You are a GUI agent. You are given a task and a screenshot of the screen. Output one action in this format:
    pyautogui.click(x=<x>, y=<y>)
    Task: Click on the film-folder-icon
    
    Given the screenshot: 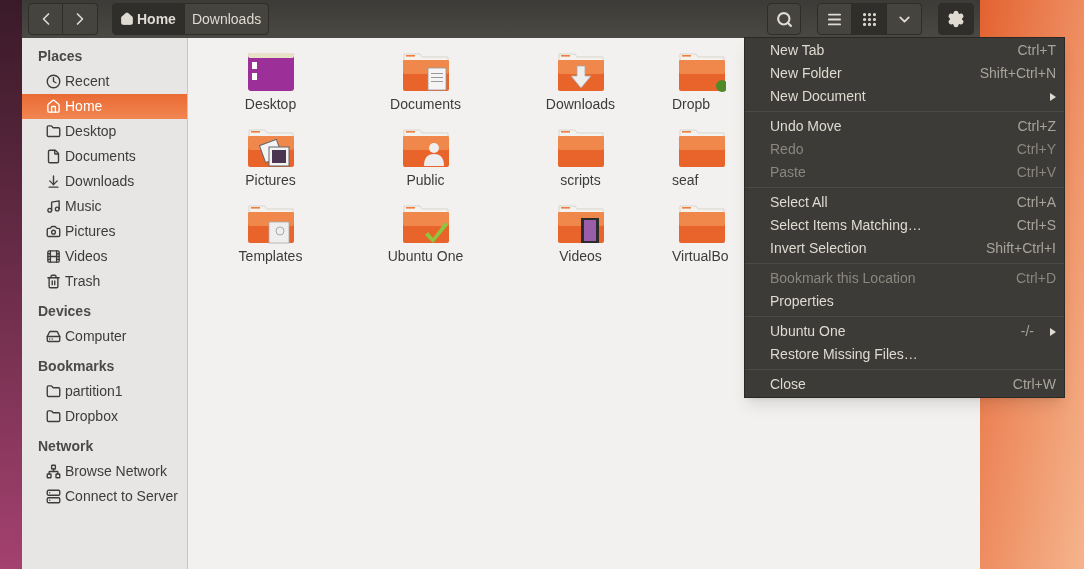 What is the action you would take?
    pyautogui.click(x=580, y=224)
    